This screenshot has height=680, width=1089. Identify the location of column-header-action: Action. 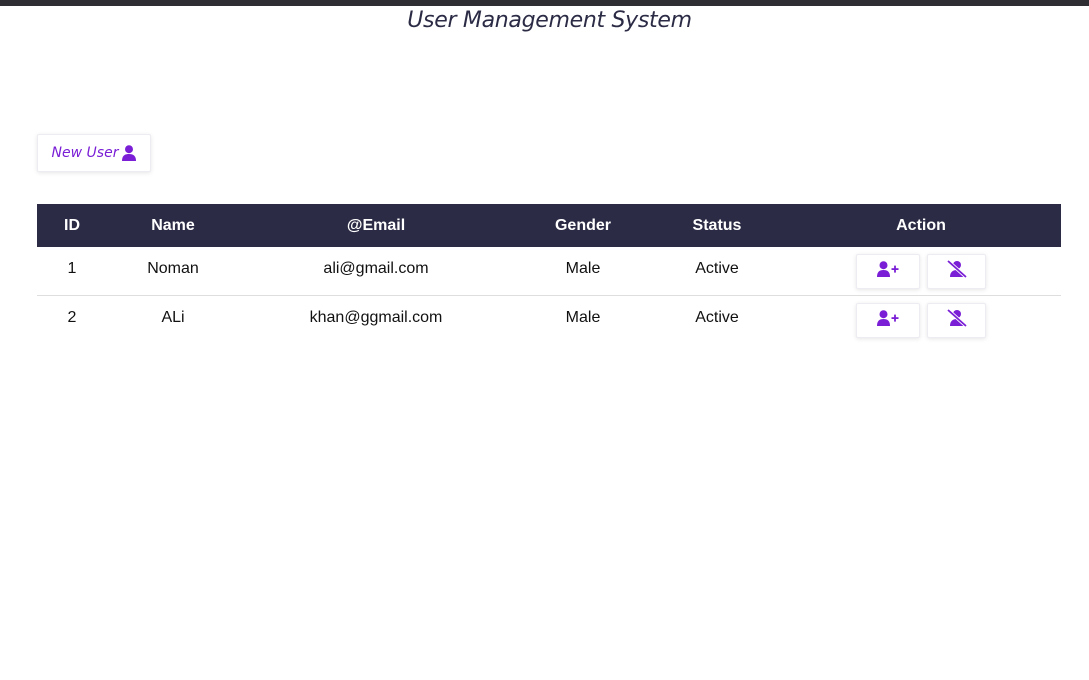
(921, 225).